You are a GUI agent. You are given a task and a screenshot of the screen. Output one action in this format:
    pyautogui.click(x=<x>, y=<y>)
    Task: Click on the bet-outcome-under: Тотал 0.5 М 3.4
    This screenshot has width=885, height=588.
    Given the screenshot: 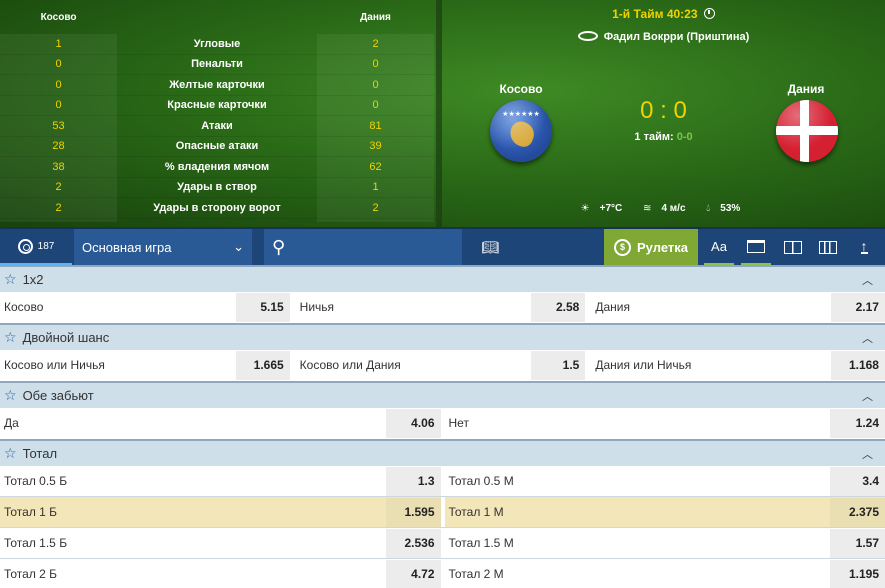 What is the action you would take?
    pyautogui.click(x=664, y=481)
    